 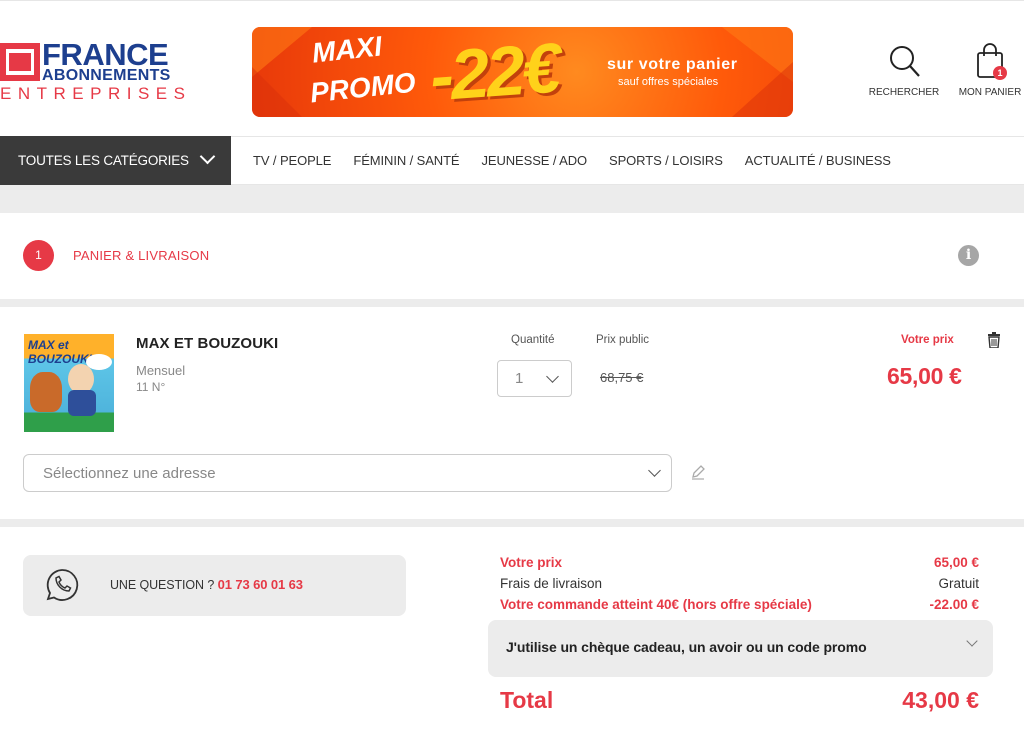 What do you see at coordinates (62, 585) in the screenshot?
I see `whatsapp-phone-icon` at bounding box center [62, 585].